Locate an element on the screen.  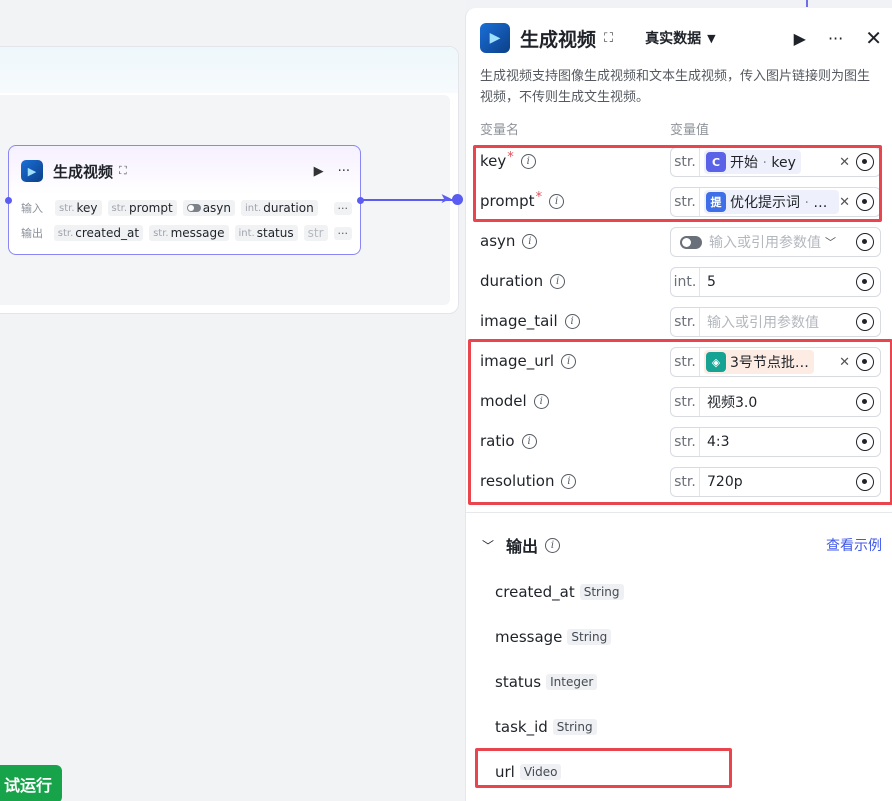
node-inputs-more: ··· is located at coordinates (342, 208).